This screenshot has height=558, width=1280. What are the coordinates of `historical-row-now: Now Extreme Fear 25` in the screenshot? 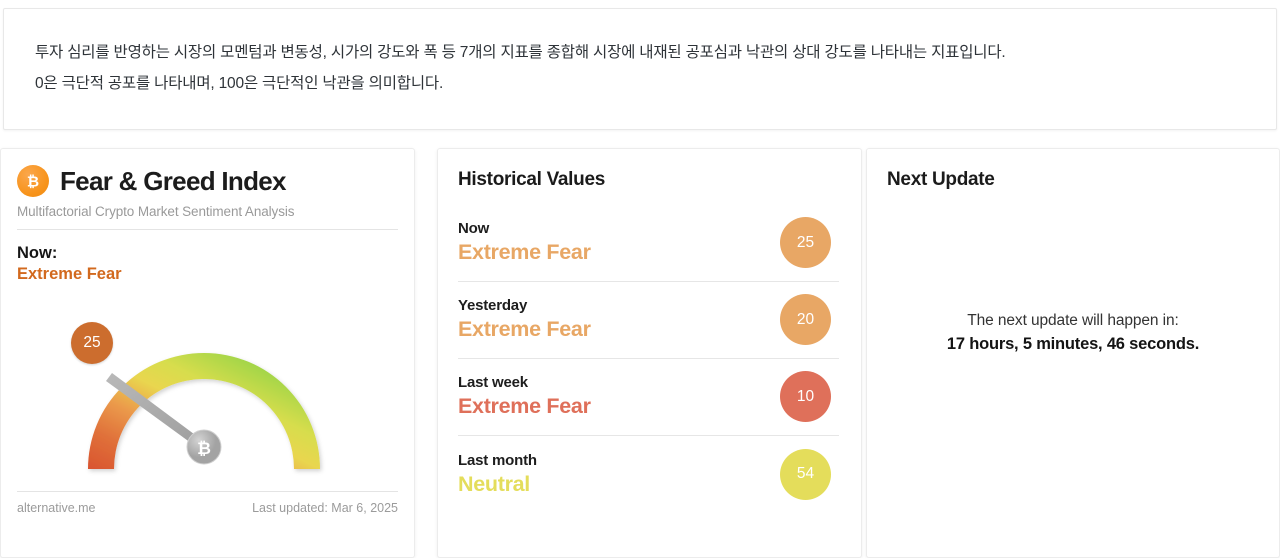 It's located at (648, 243).